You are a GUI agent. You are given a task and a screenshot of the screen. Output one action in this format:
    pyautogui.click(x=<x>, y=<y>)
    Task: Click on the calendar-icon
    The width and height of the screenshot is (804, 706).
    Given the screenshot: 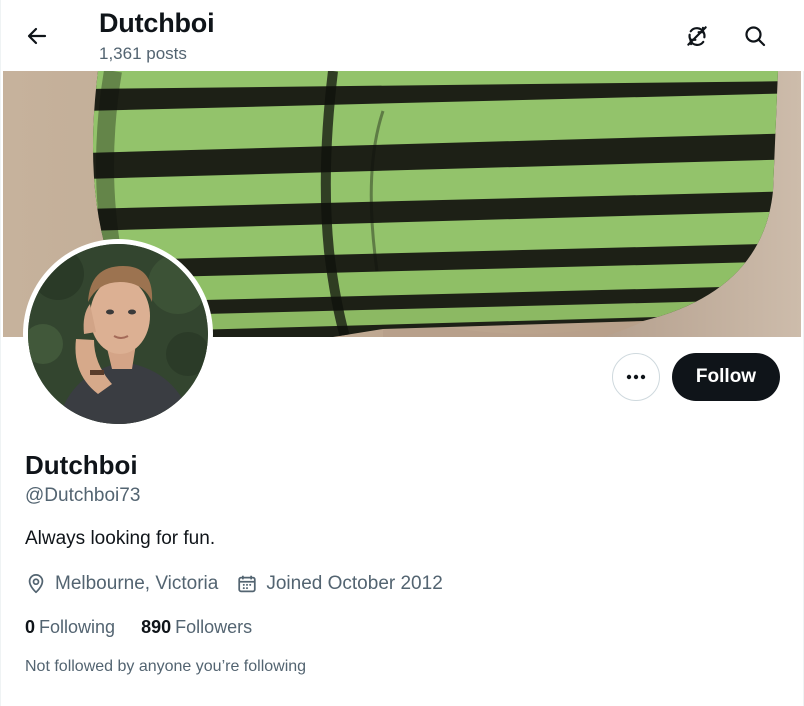 What is the action you would take?
    pyautogui.click(x=247, y=584)
    